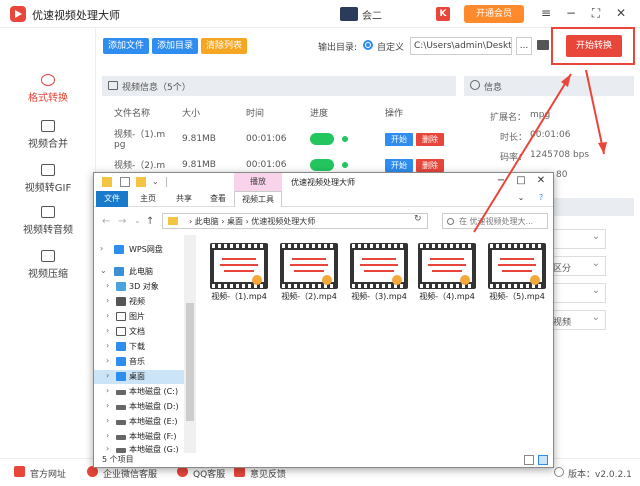 This screenshot has height=486, width=640. Describe the element at coordinates (521, 197) in the screenshot. I see `ribbon-expand-icon: ⌄` at that location.